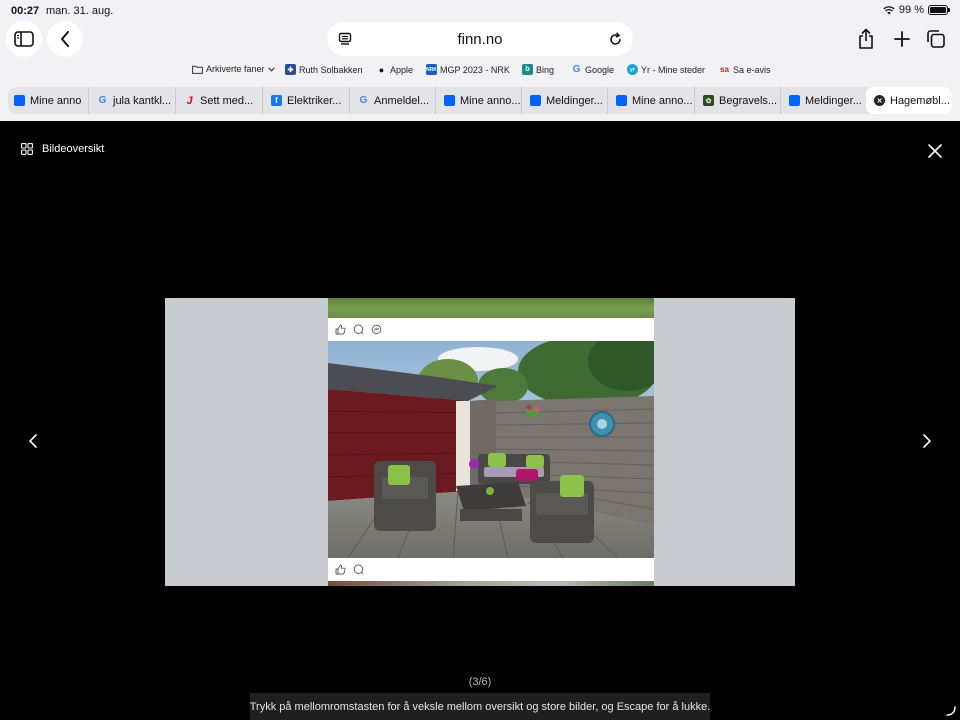  What do you see at coordinates (27, 149) in the screenshot?
I see `grid-icon` at bounding box center [27, 149].